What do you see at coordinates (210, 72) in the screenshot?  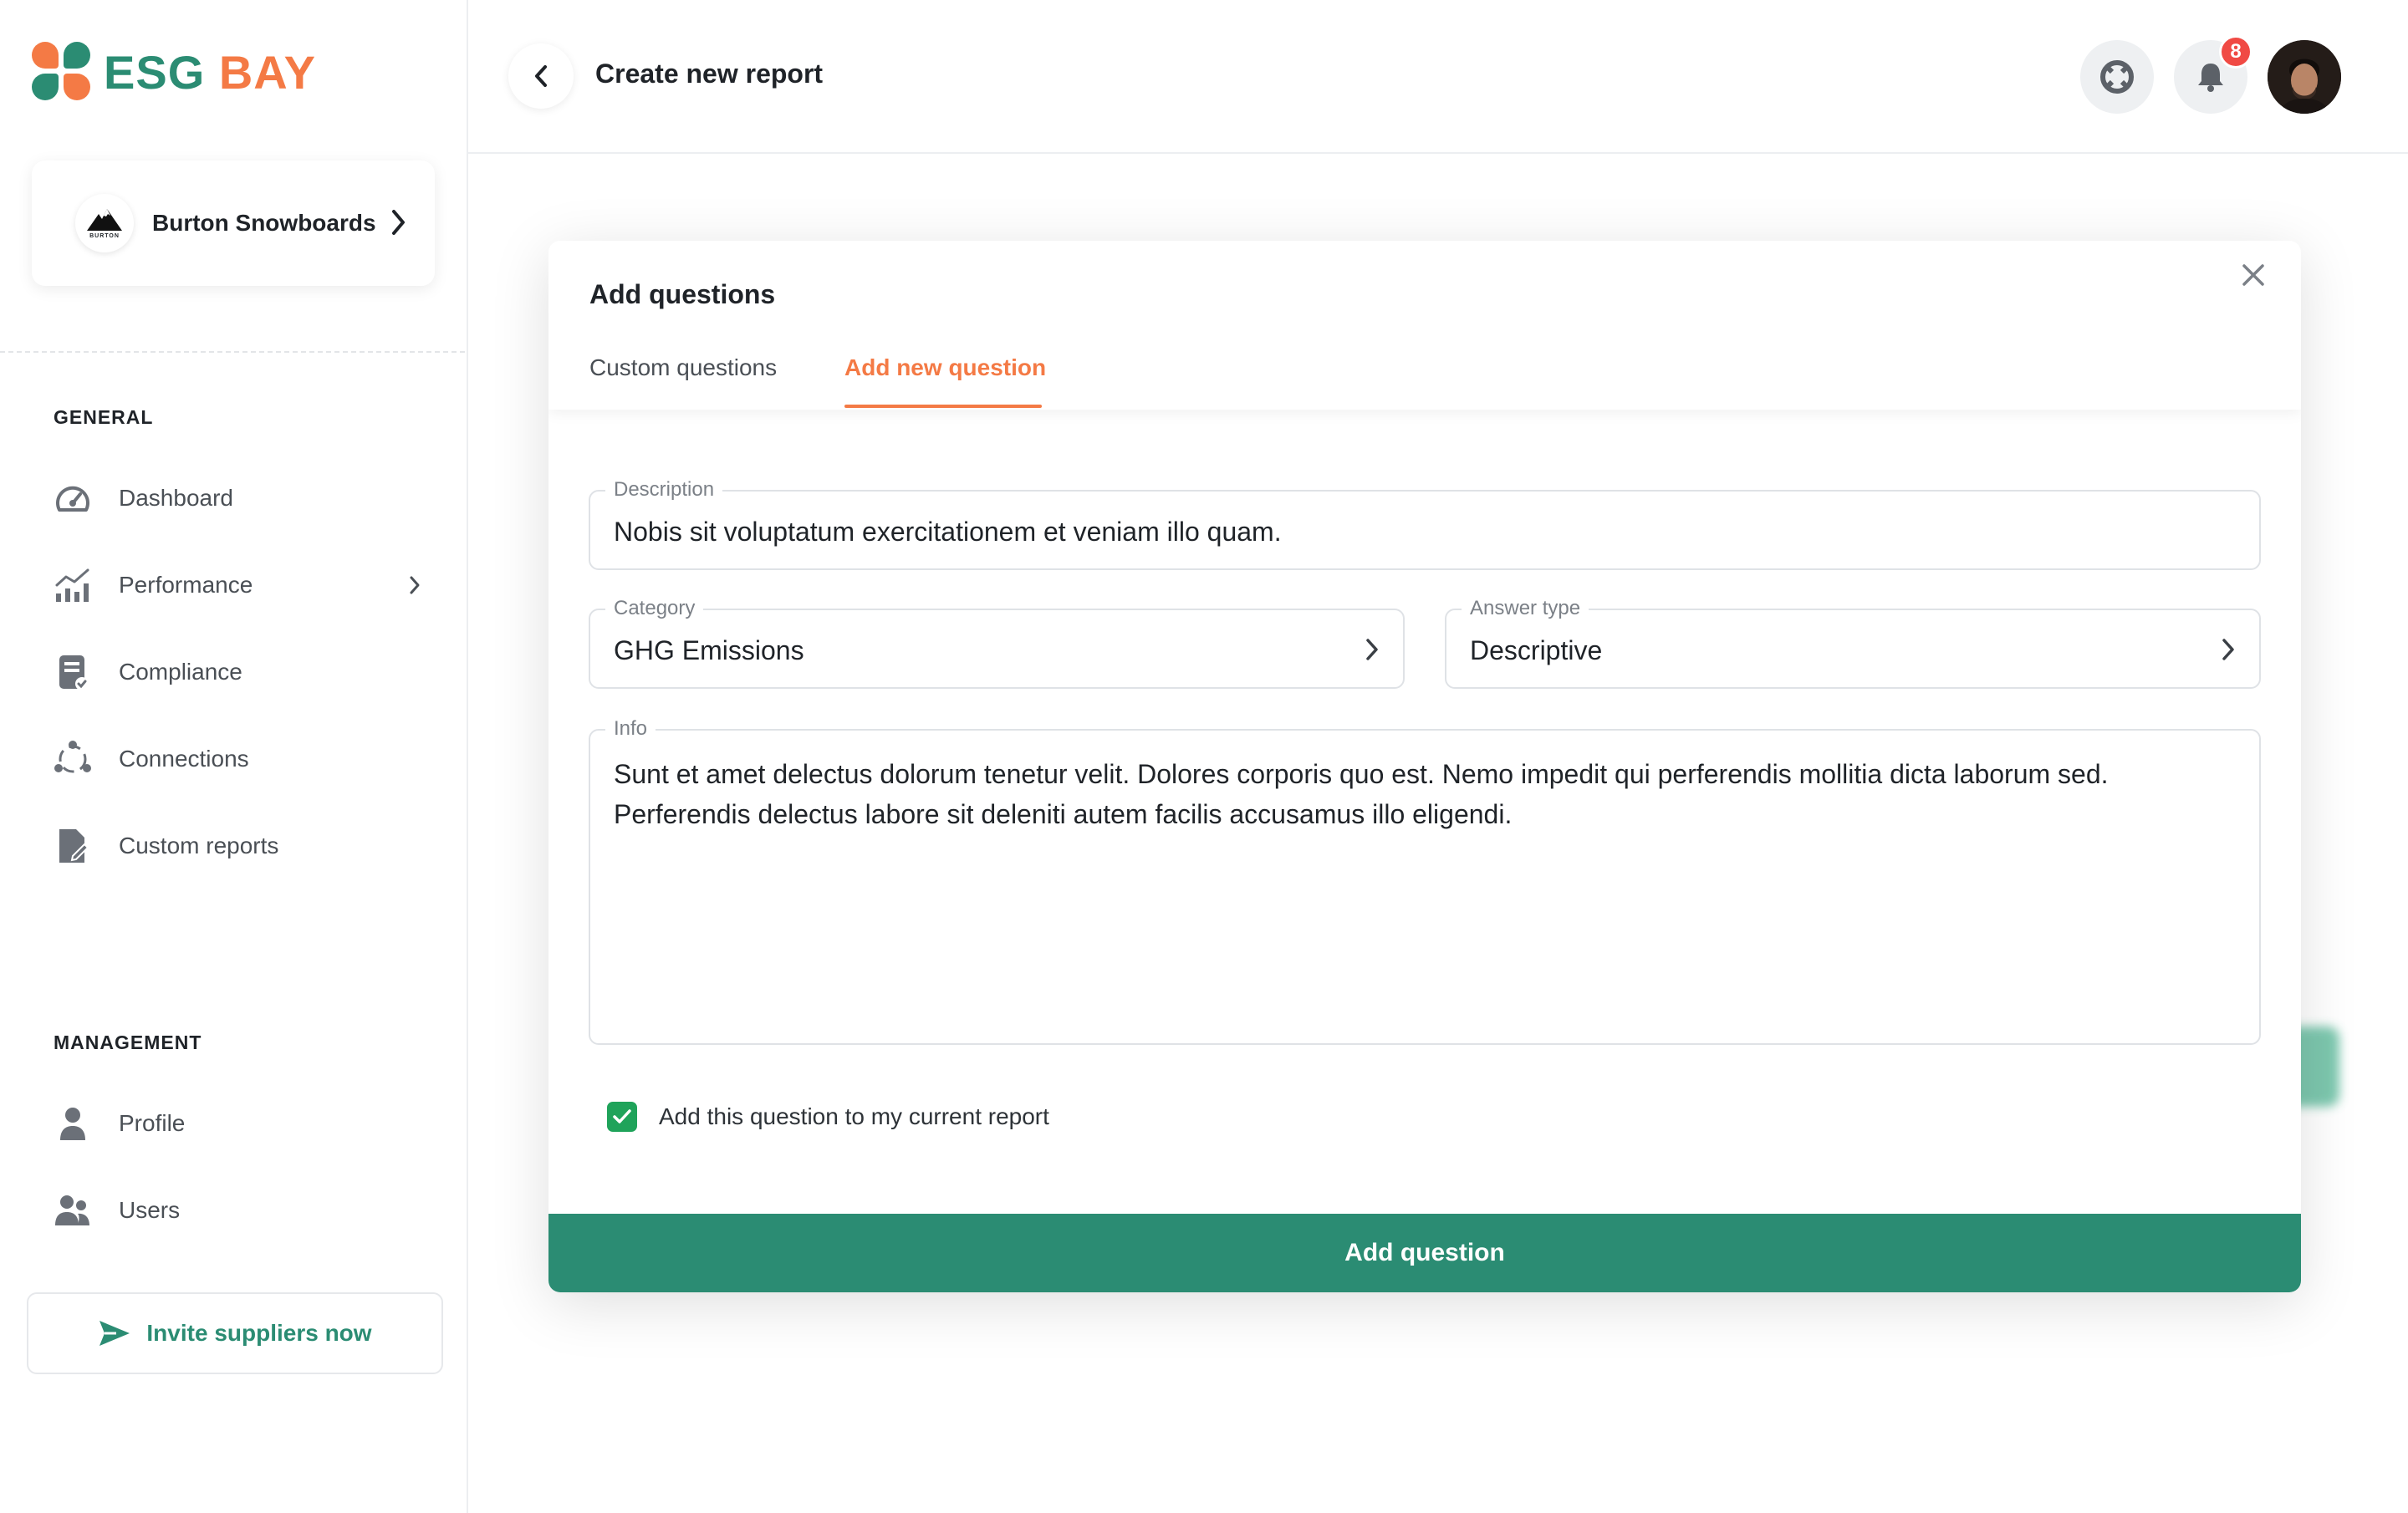 I see `logo-text: ESG BAY` at bounding box center [210, 72].